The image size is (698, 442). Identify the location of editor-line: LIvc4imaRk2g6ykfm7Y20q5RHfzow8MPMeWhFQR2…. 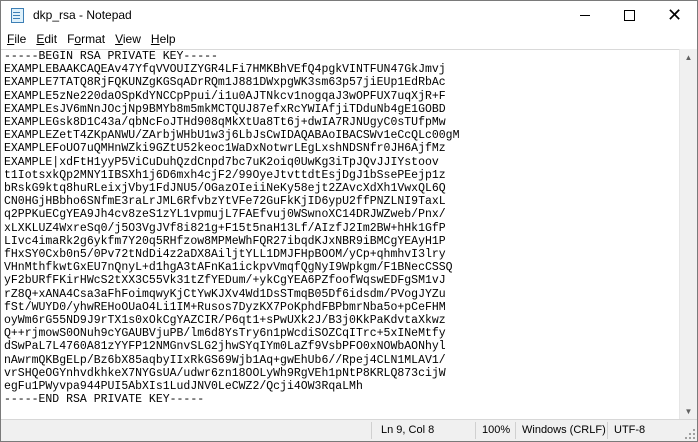
(225, 241).